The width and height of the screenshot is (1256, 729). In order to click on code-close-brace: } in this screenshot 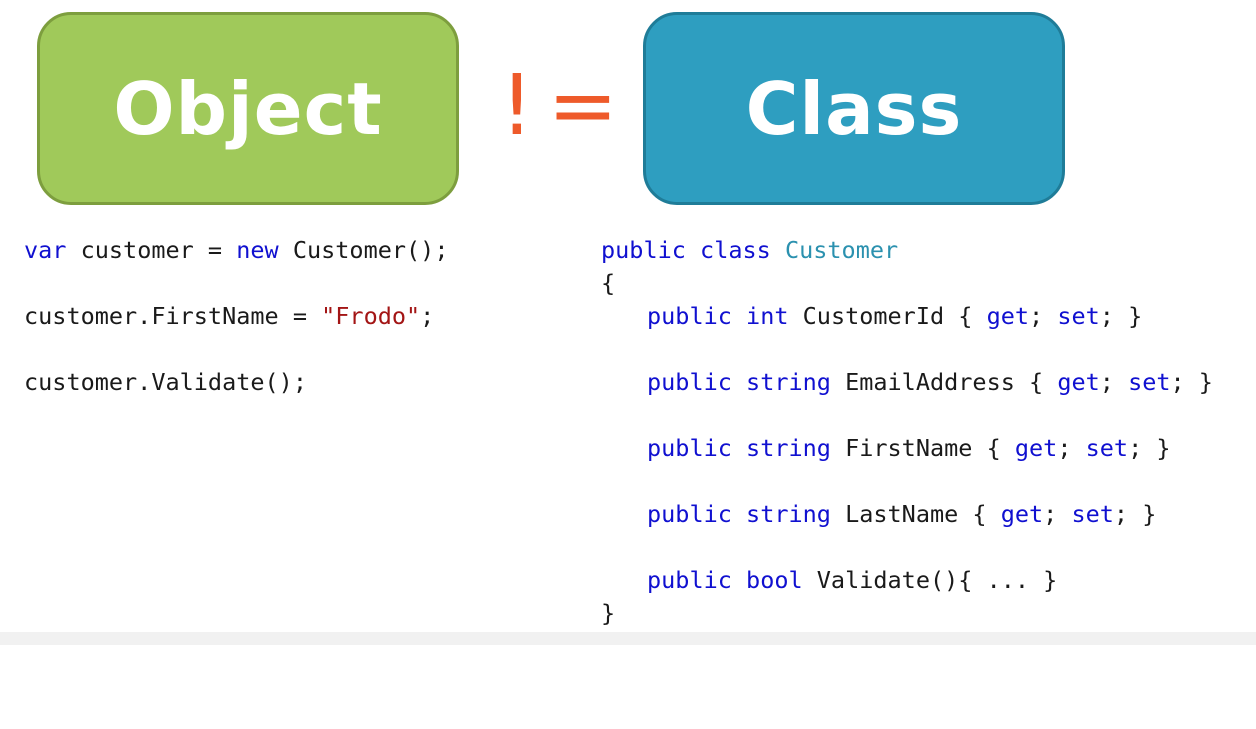, I will do `click(608, 613)`.